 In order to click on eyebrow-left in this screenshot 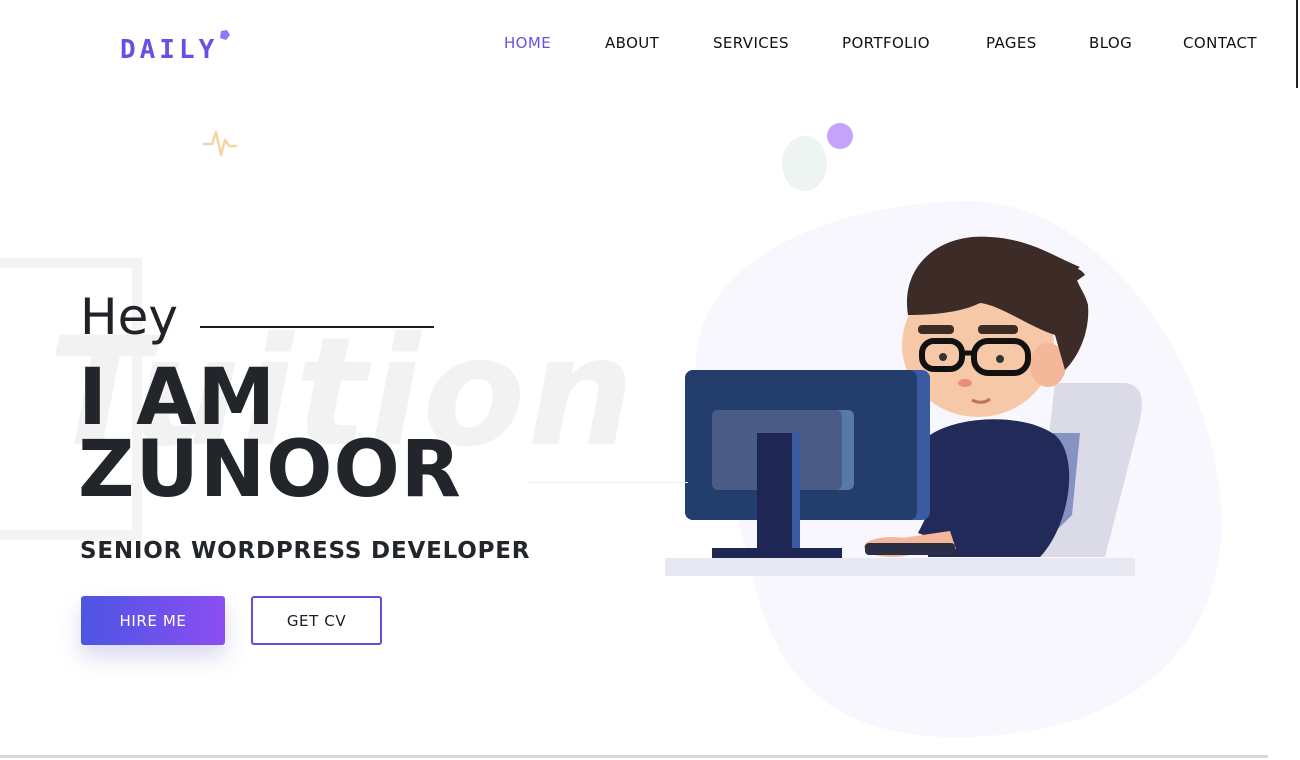, I will do `click(936, 329)`.